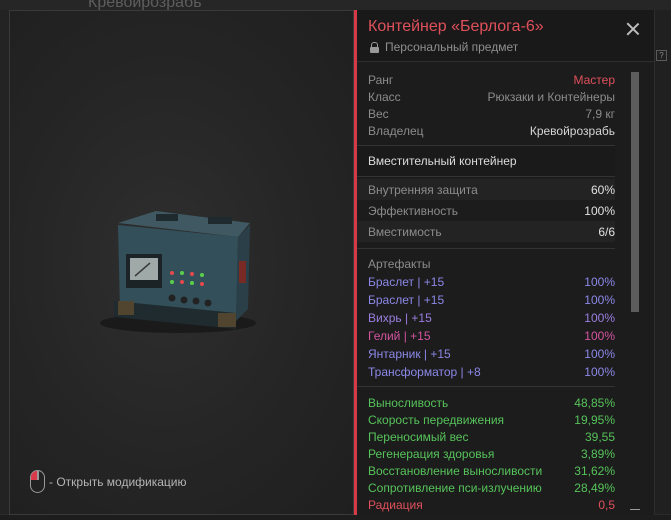 Image resolution: width=671 pixels, height=520 pixels. Describe the element at coordinates (606, 504) in the screenshot. I see `effect-value: 0,5` at that location.